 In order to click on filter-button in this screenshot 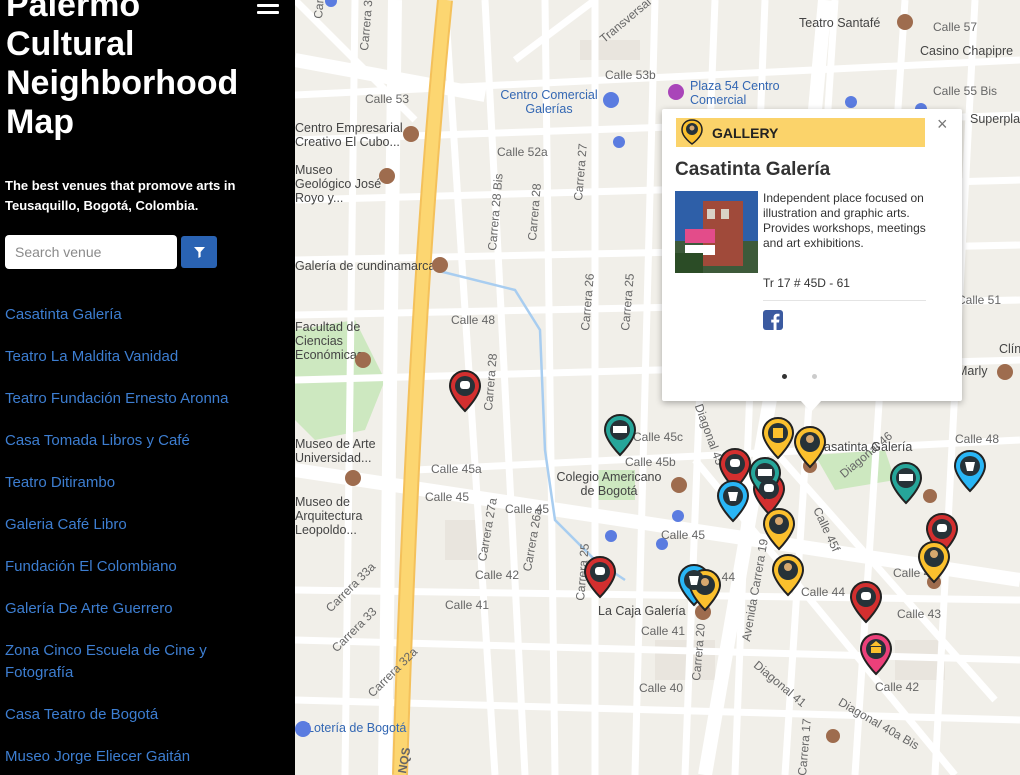, I will do `click(199, 252)`.